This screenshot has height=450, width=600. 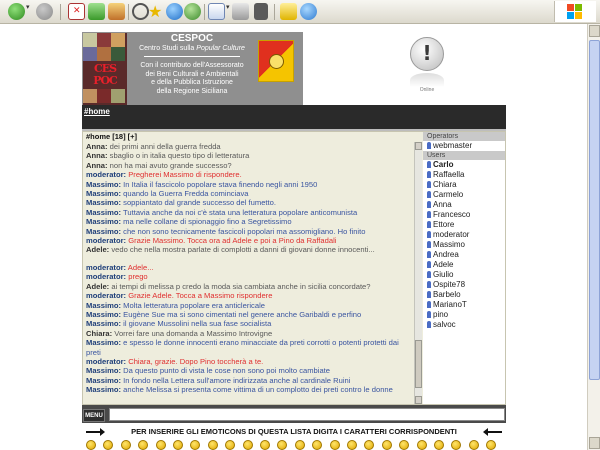 What do you see at coordinates (449, 244) in the screenshot?
I see `user-name: Massimo` at bounding box center [449, 244].